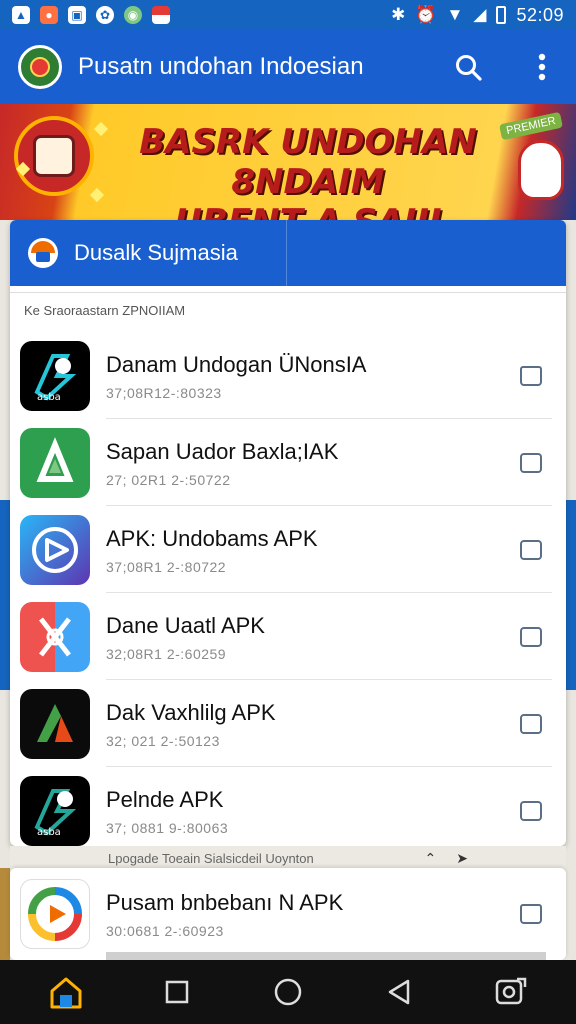  I want to click on list-item: APK: Undobams APK 37;08R1 2-:80722, so click(288, 549).